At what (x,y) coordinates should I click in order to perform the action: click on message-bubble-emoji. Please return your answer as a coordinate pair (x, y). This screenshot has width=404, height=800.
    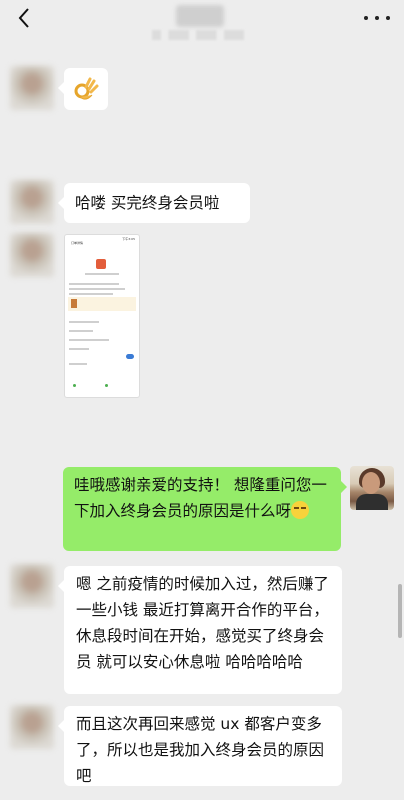
    Looking at the image, I should click on (83, 89).